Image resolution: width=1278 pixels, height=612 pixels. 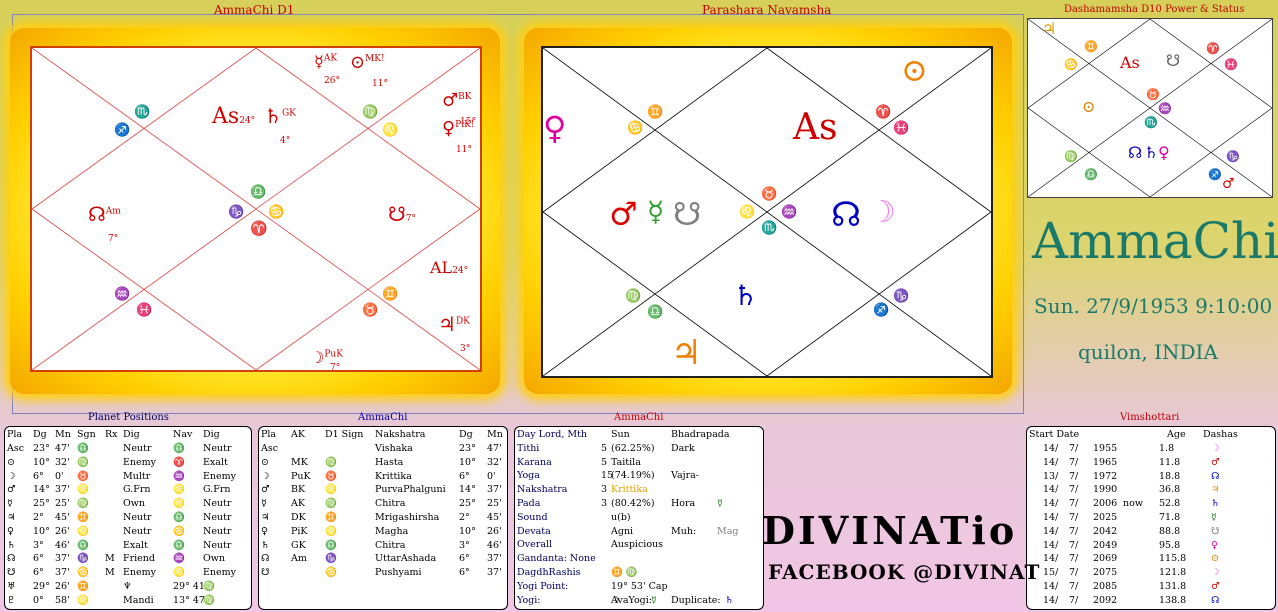 What do you see at coordinates (528, 448) in the screenshot?
I see `panchang-label: Tithi` at bounding box center [528, 448].